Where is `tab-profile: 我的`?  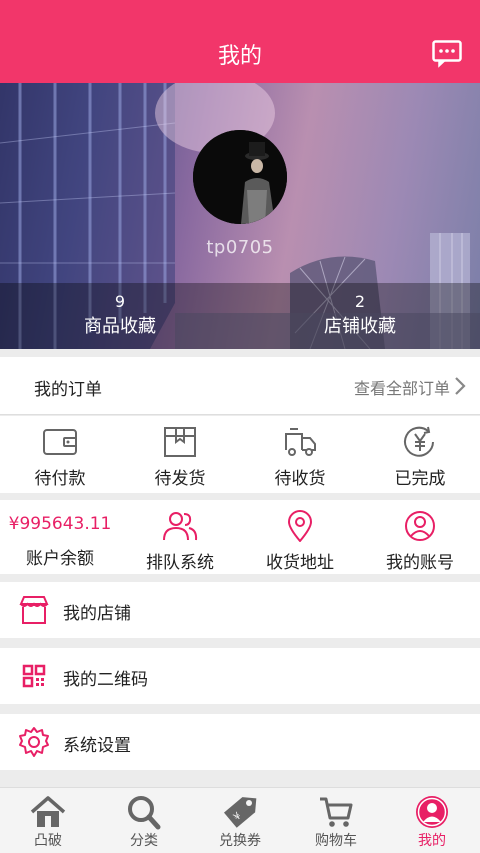 tab-profile: 我的 is located at coordinates (432, 820).